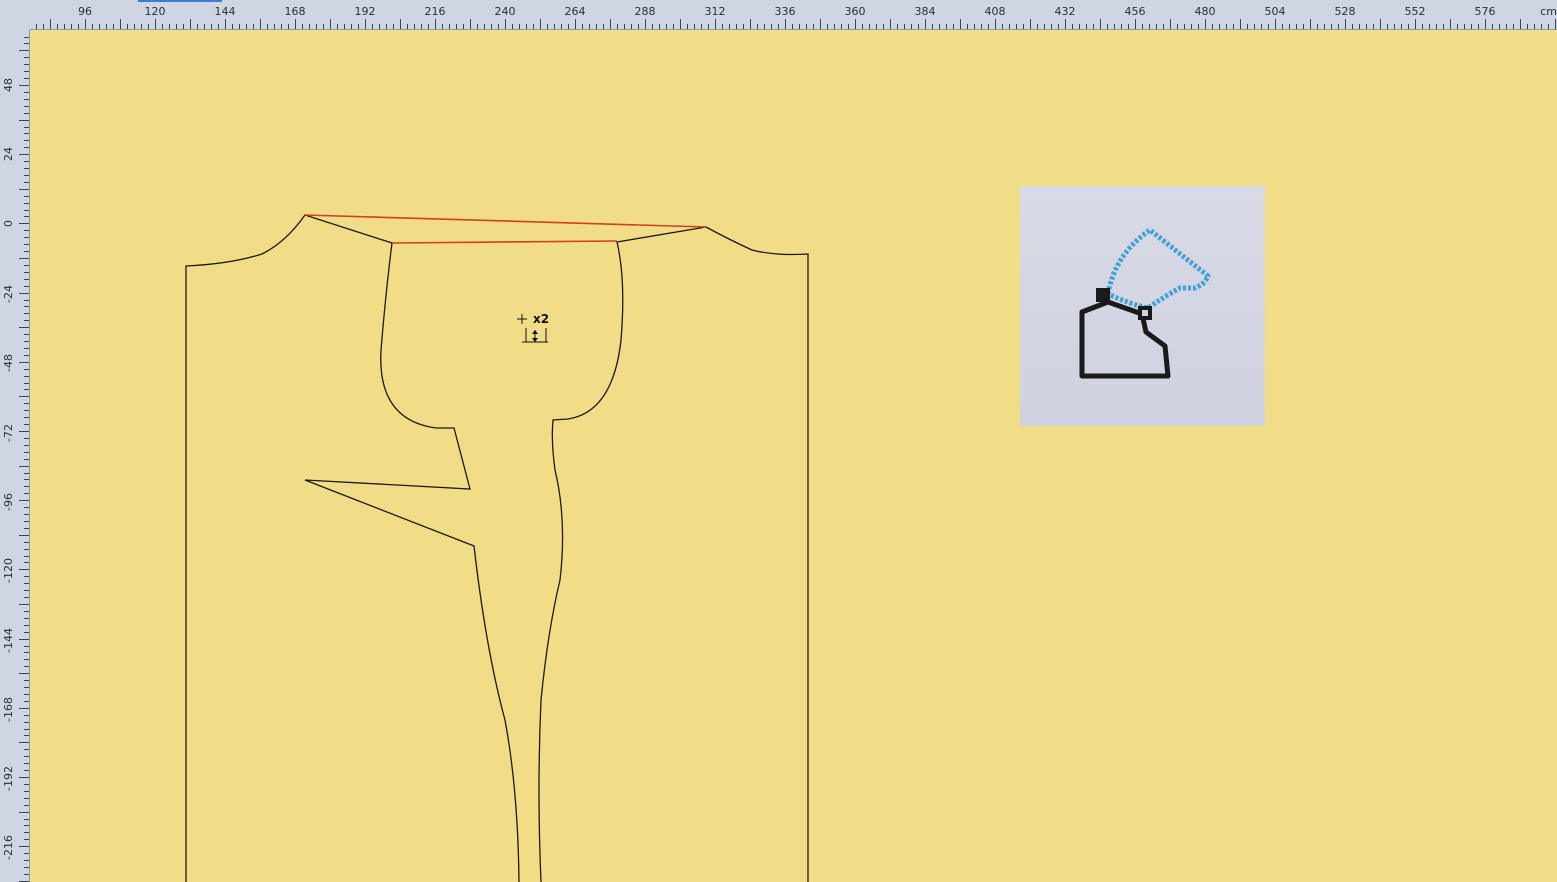  What do you see at coordinates (505, 221) in the screenshot?
I see `highlight-segment-top` at bounding box center [505, 221].